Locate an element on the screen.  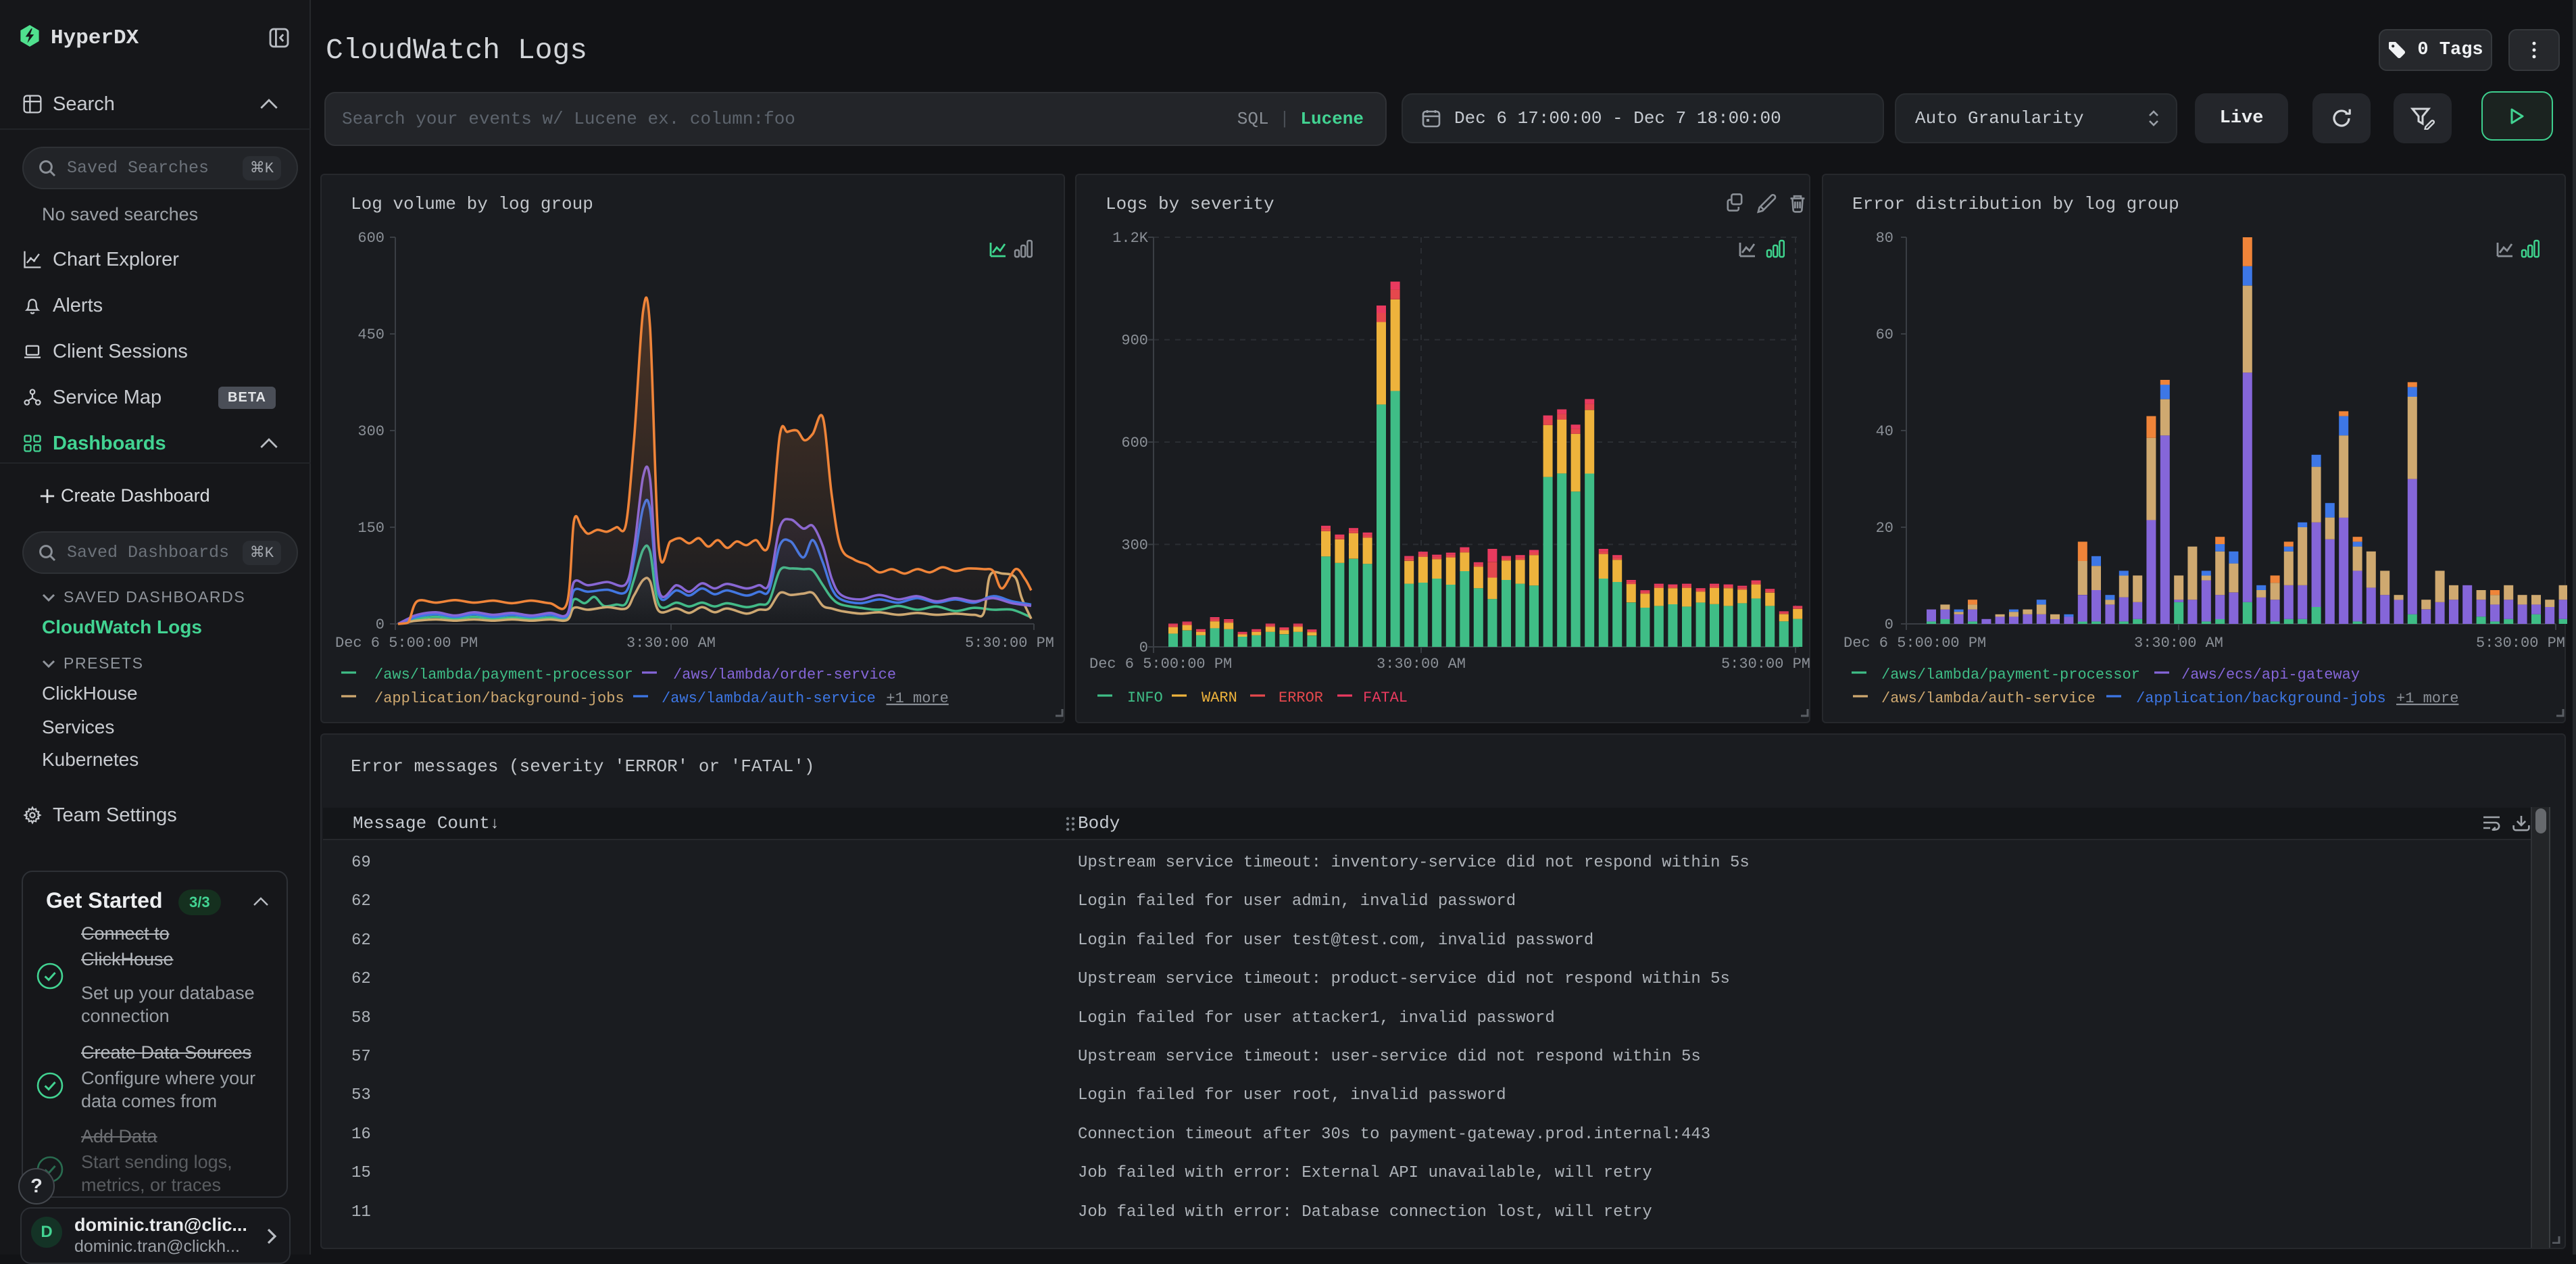
svg-text: /aws/lambda/order-service is located at coordinates (784, 674).